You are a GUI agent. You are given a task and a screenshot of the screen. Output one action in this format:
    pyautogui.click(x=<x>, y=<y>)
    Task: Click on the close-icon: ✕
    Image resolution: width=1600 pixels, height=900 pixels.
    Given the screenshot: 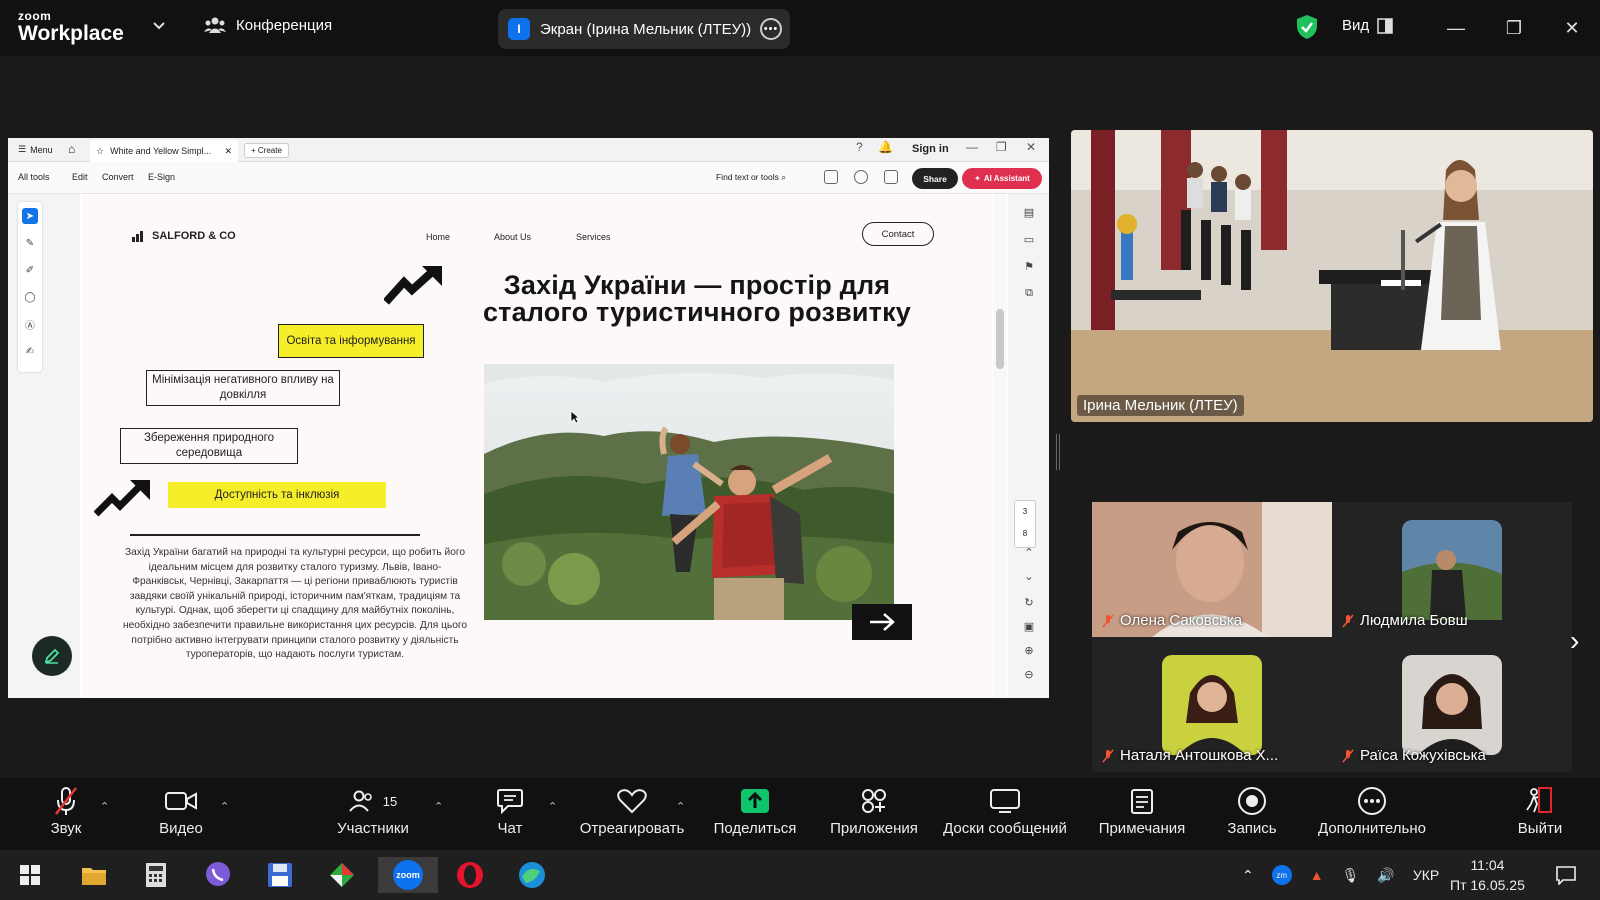 What is the action you would take?
    pyautogui.click(x=1572, y=28)
    